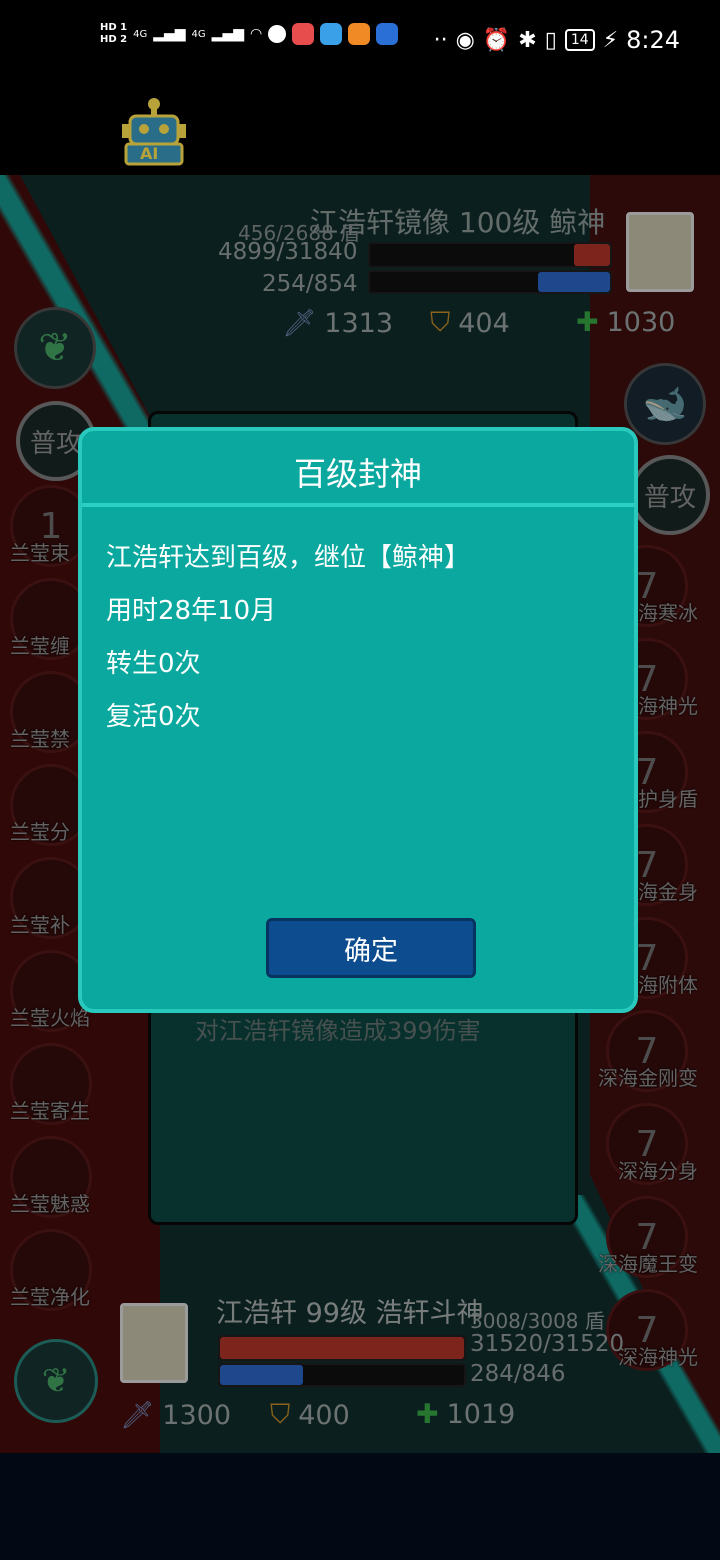 Image resolution: width=720 pixels, height=1560 pixels. Describe the element at coordinates (256, 34) in the screenshot. I see `wifi-icon: ◠` at that location.